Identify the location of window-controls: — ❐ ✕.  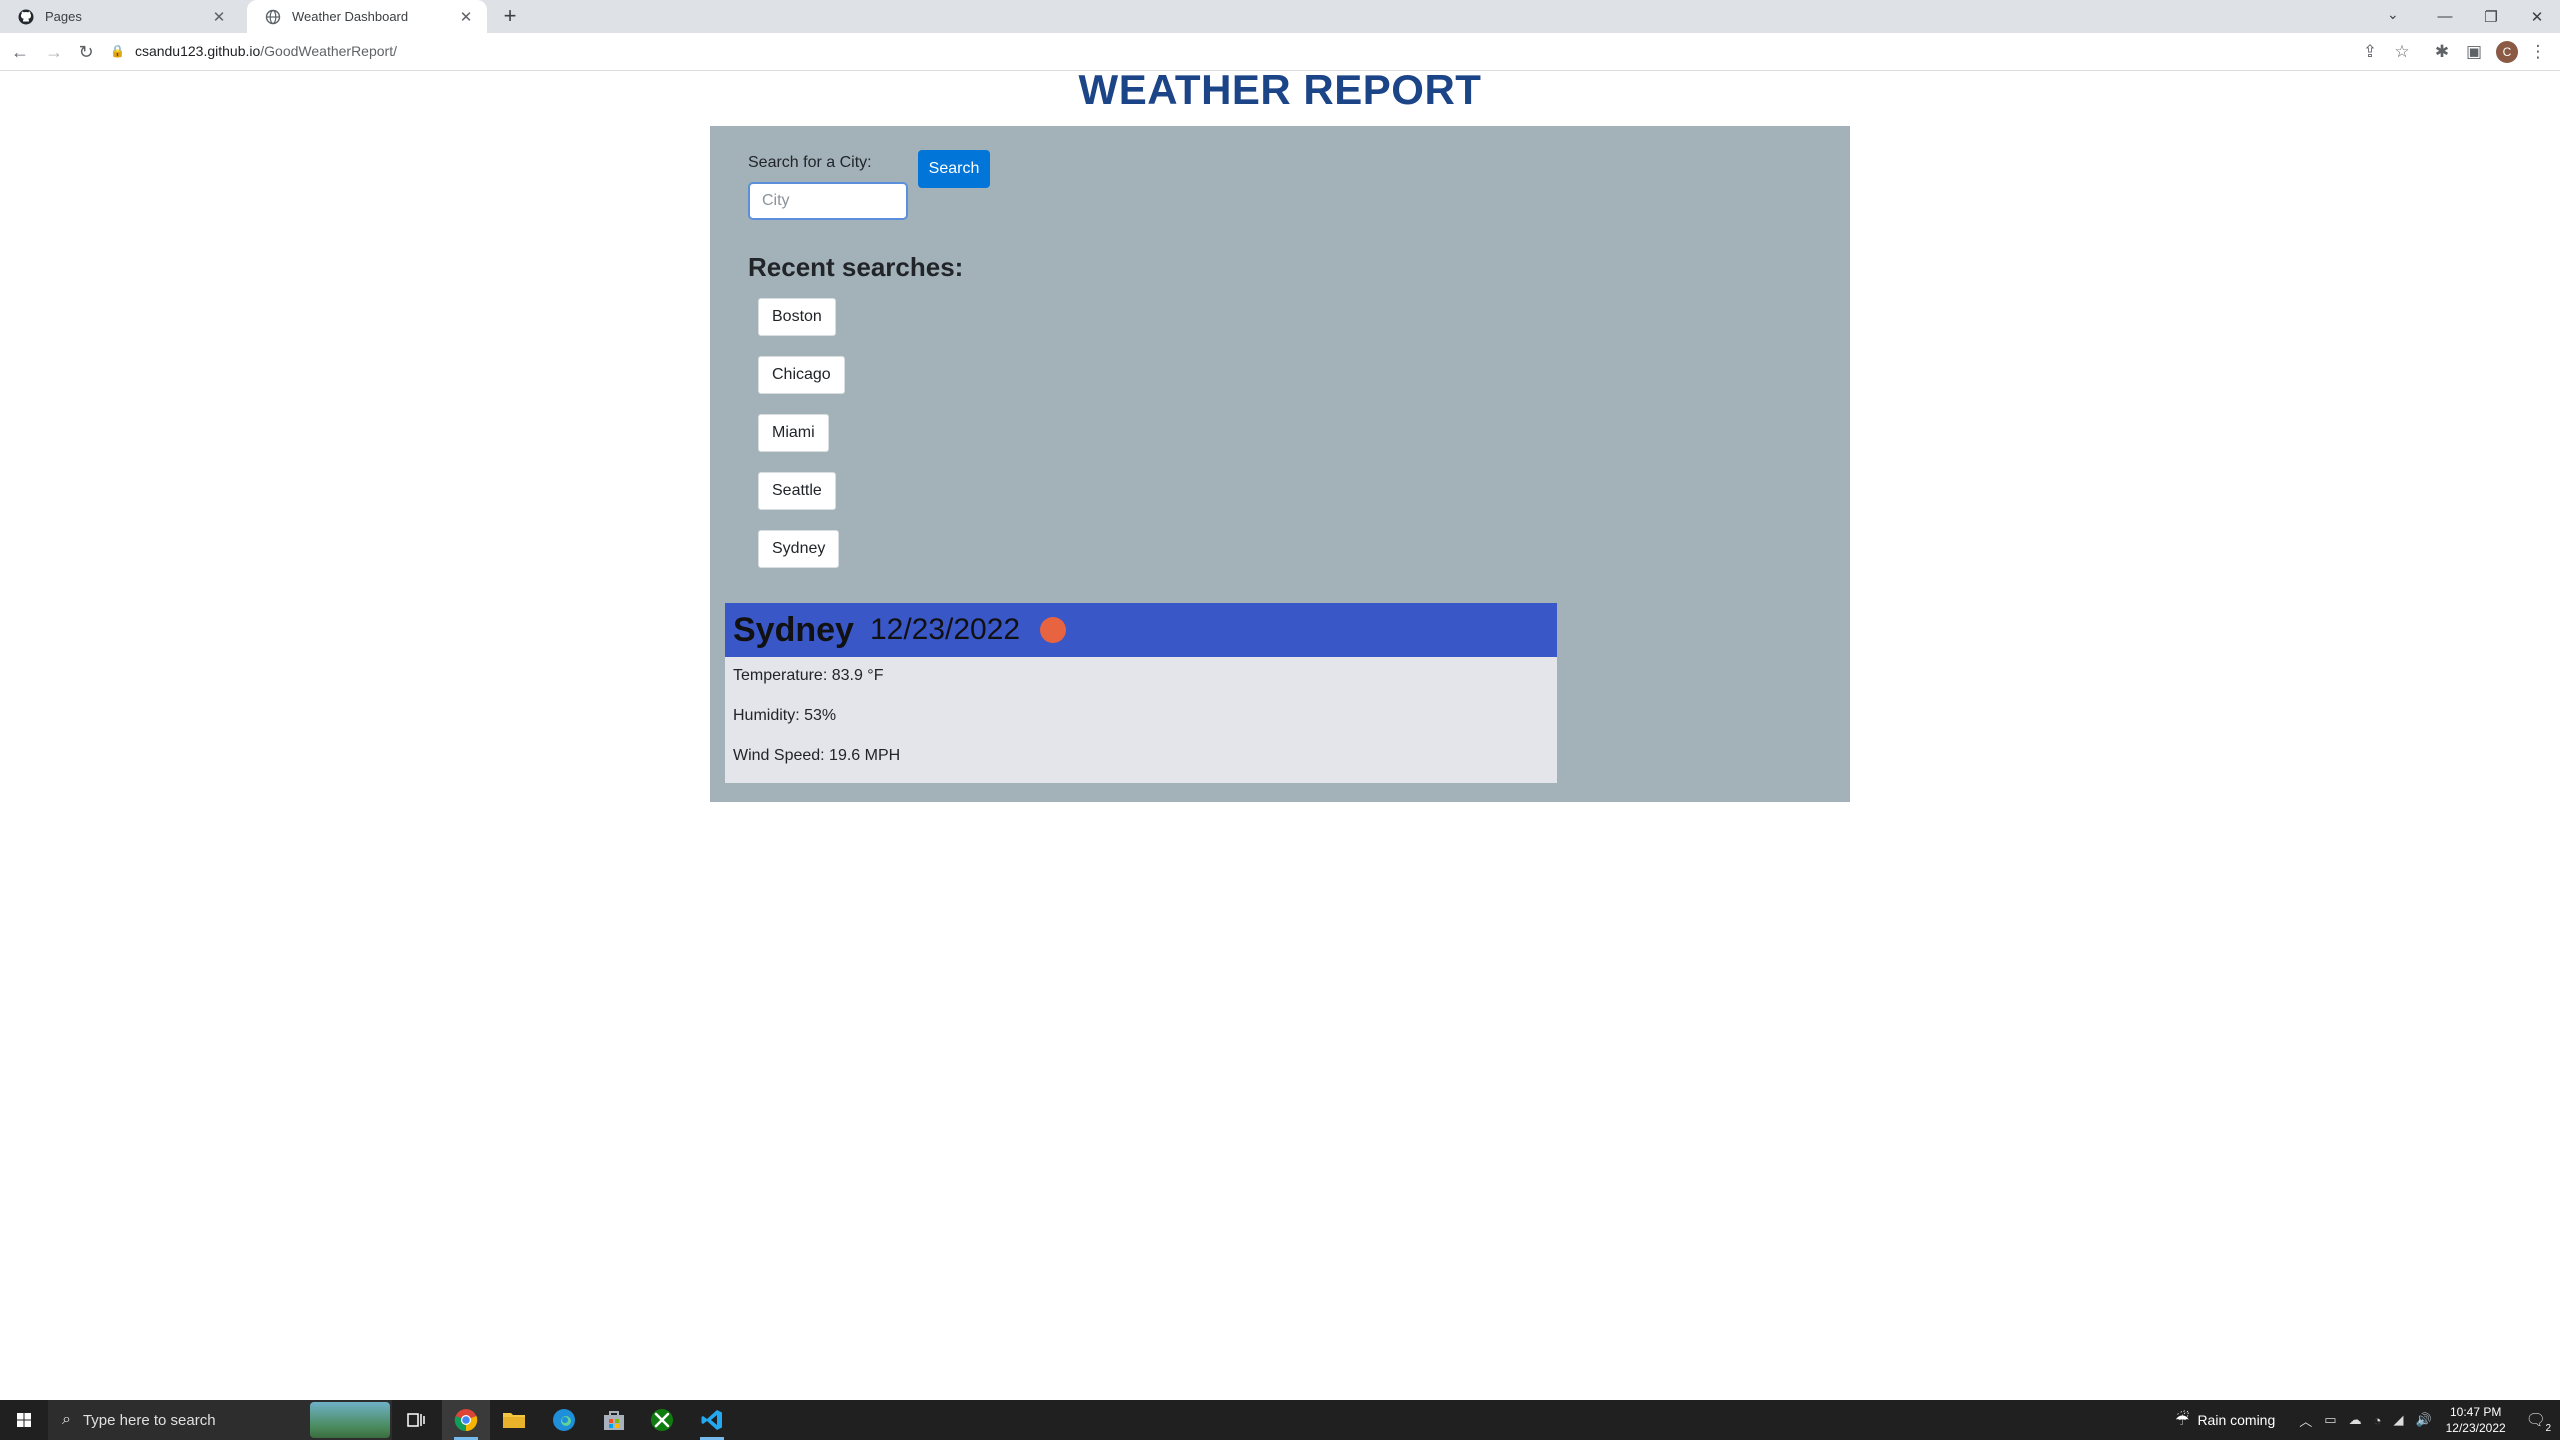
(2491, 16).